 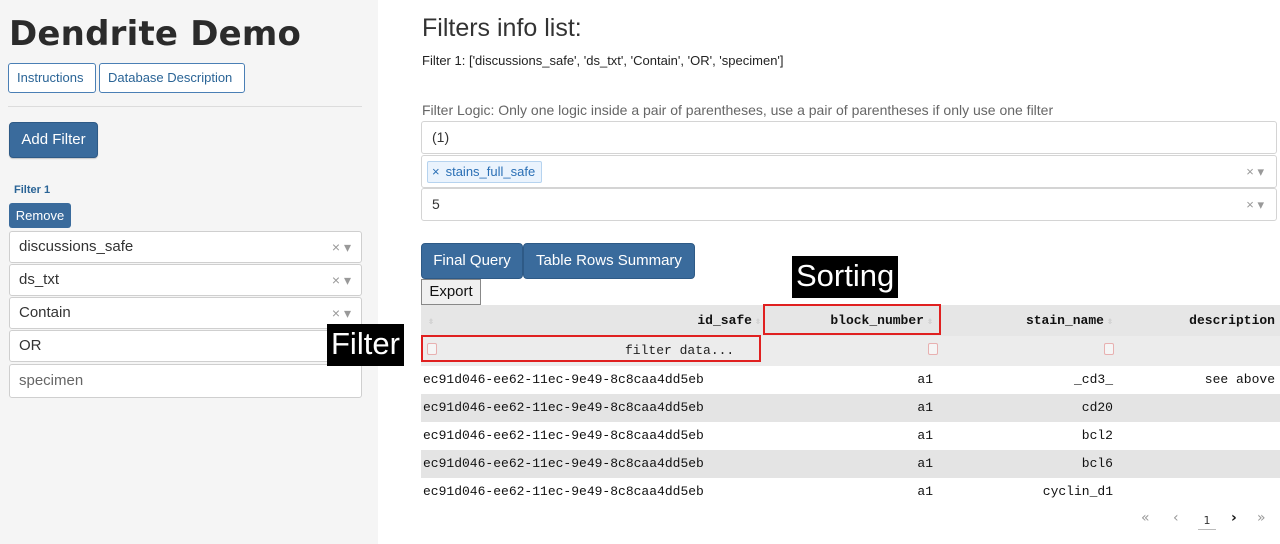 What do you see at coordinates (849, 171) in the screenshot?
I see `column-multiselect: × stains_full_safe × ▾` at bounding box center [849, 171].